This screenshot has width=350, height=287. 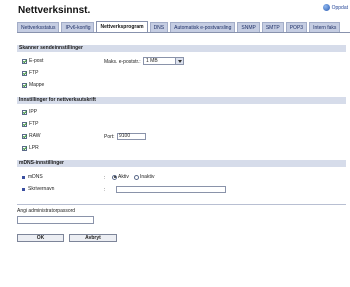 What do you see at coordinates (147, 177) in the screenshot?
I see `mdns-inactive-label: Inaktiv` at bounding box center [147, 177].